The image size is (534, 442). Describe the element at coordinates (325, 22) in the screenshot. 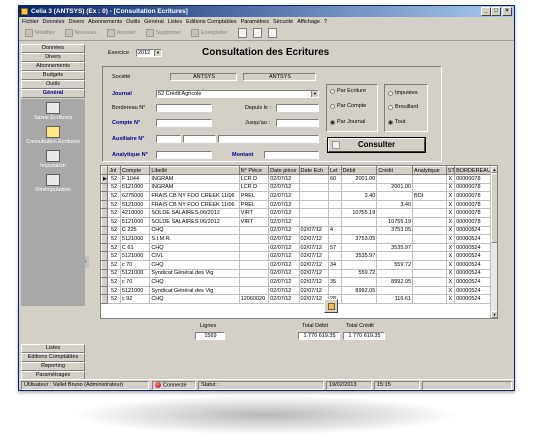

I see `menu-help: ?` at that location.